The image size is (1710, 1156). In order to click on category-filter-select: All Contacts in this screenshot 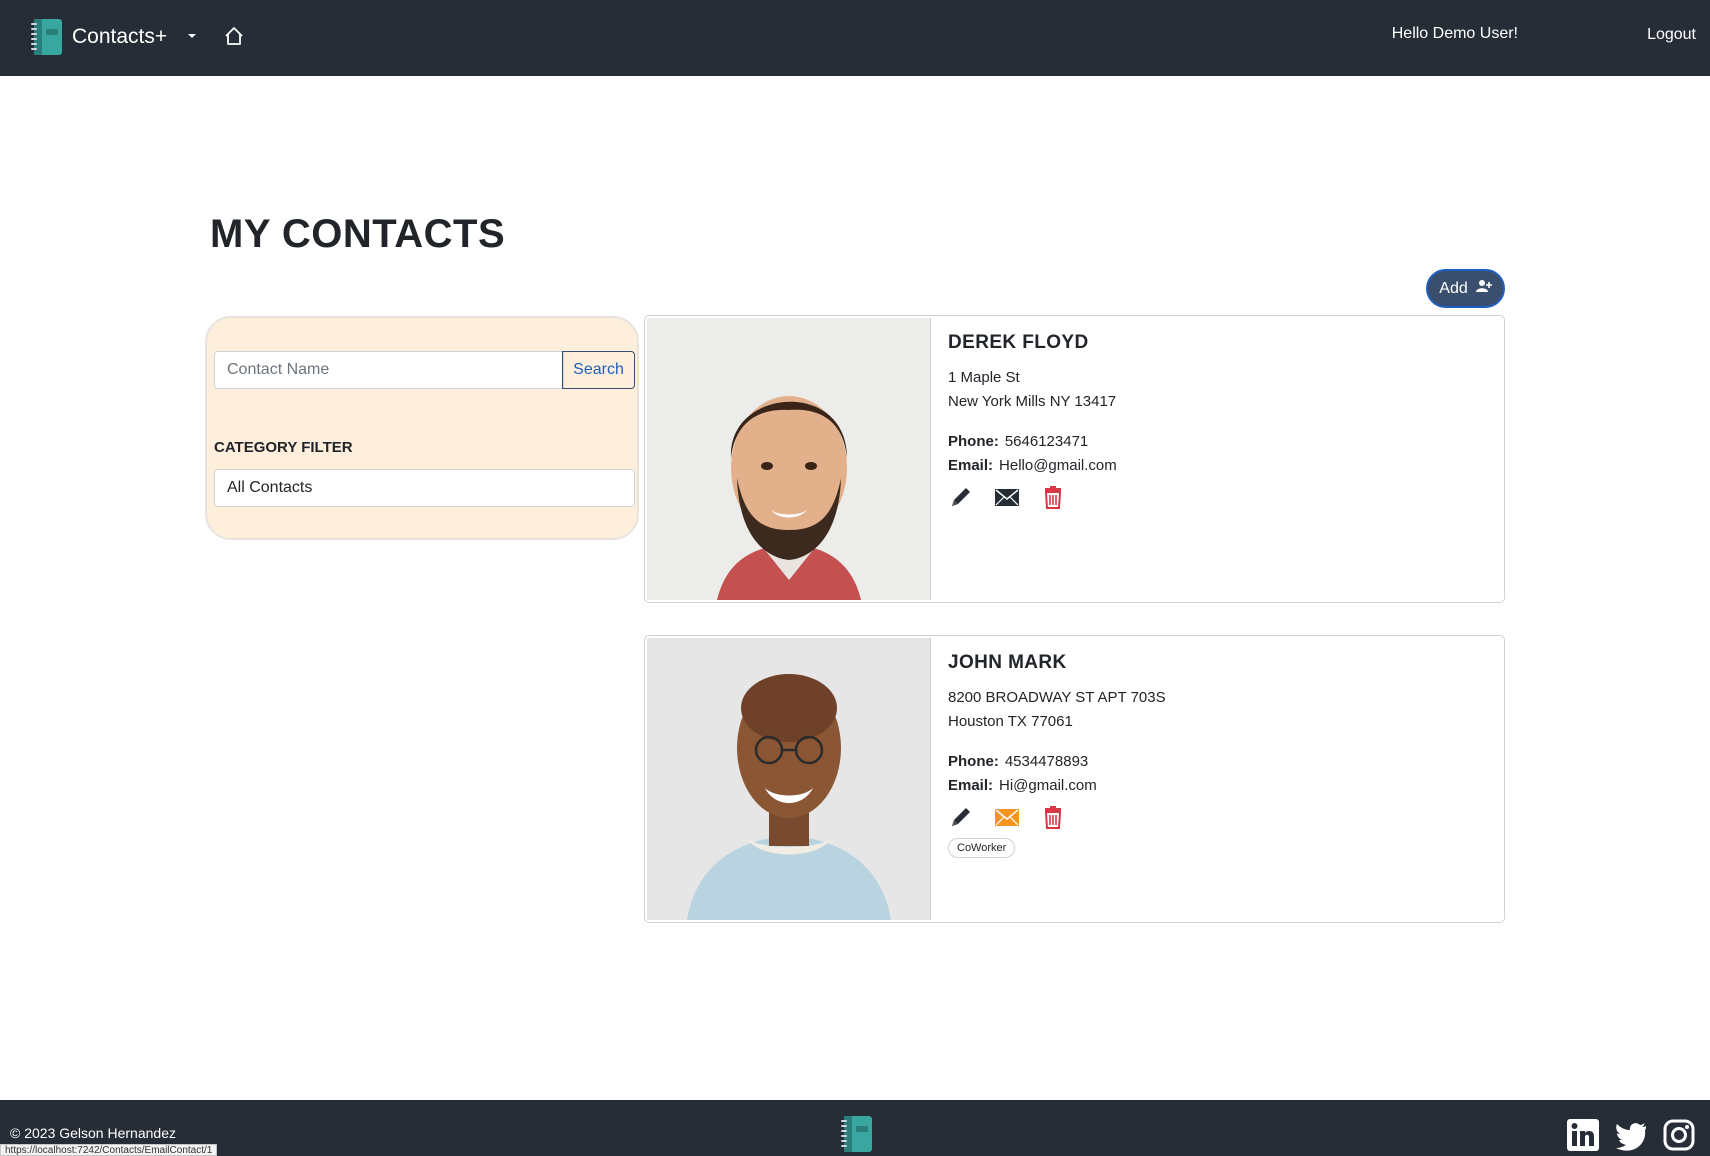, I will do `click(424, 488)`.